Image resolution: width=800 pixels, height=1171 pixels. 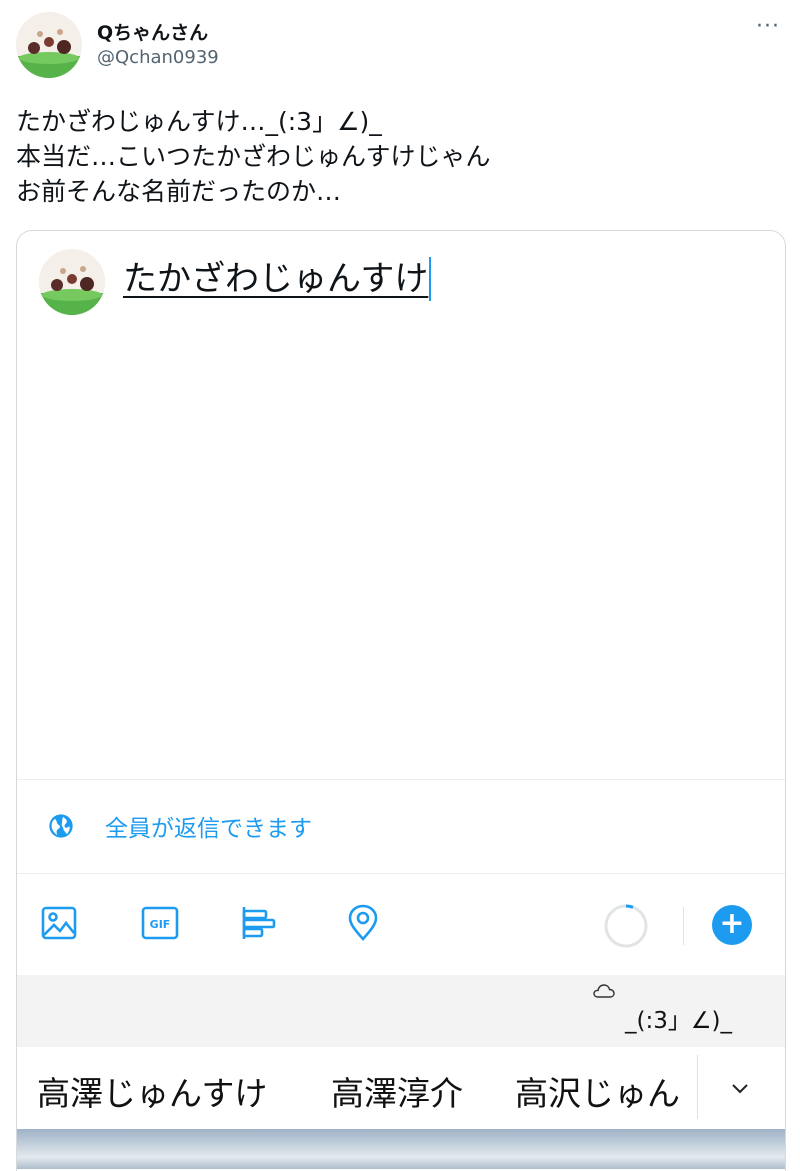 I want to click on text-caret, so click(x=430, y=279).